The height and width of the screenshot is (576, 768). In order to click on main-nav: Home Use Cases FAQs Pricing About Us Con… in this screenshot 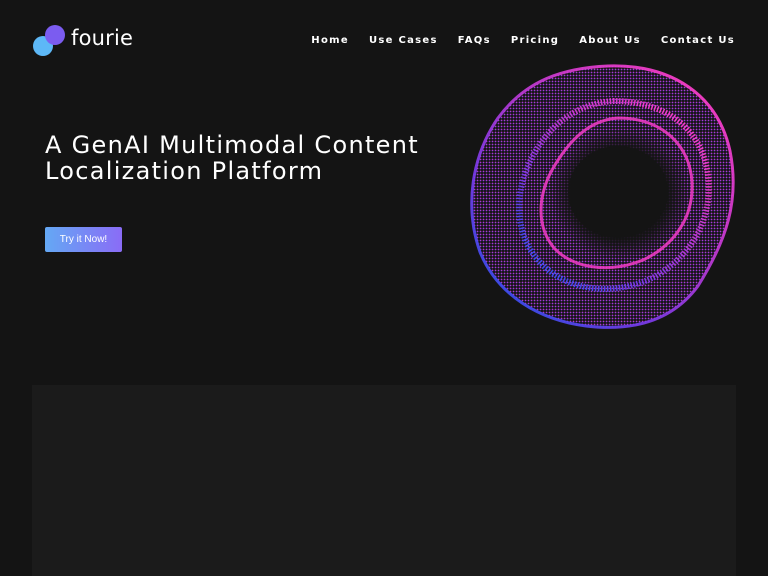, I will do `click(523, 40)`.